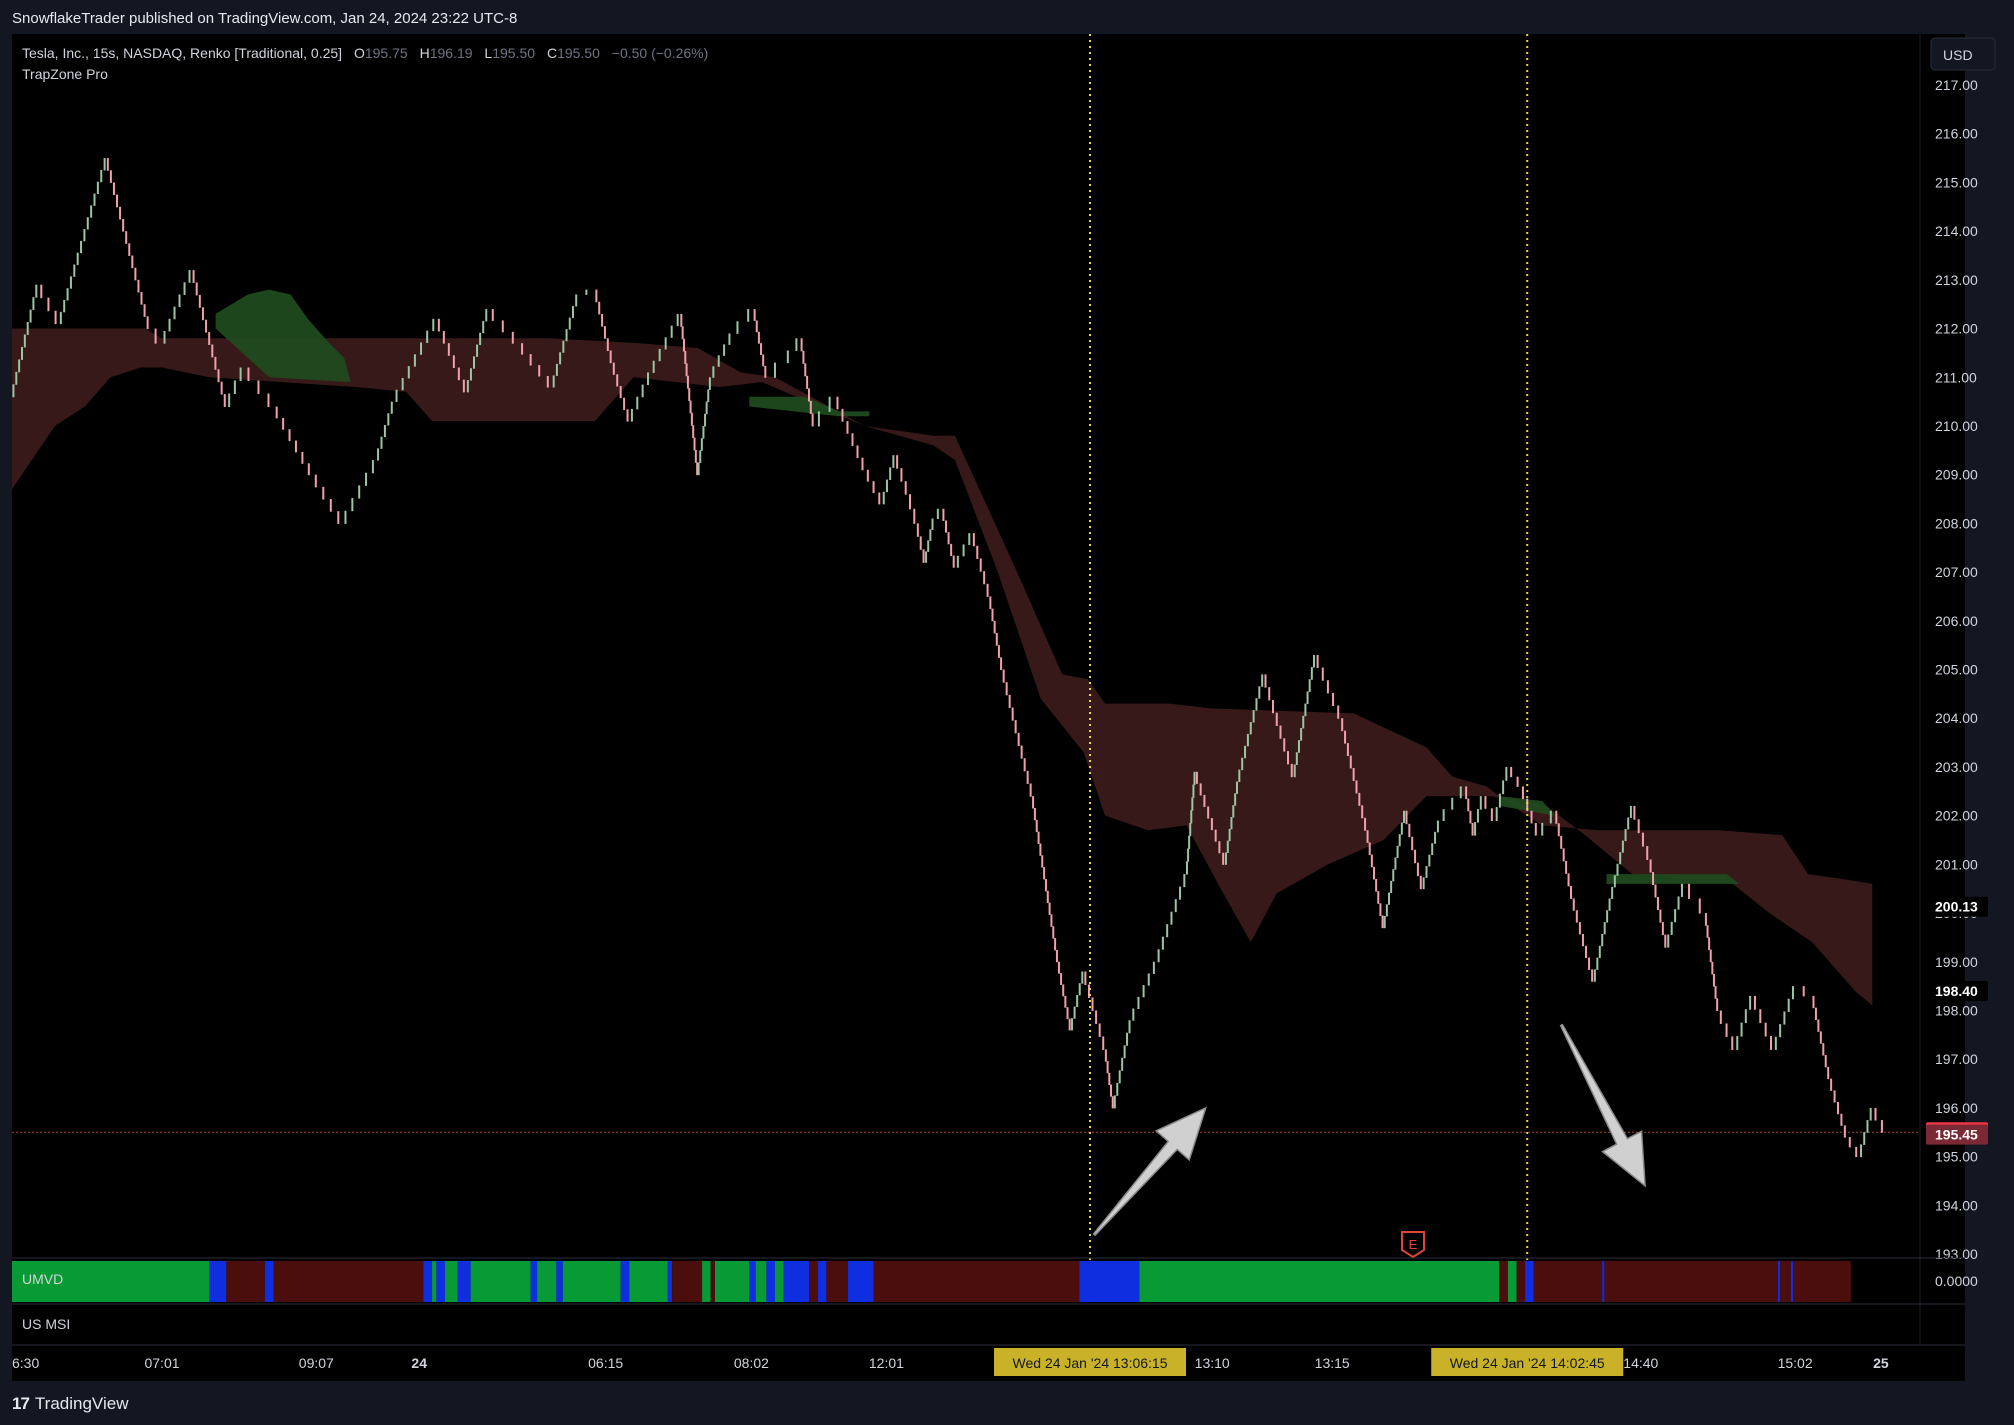  I want to click on price-axis-tick: 201.00, so click(1956, 864).